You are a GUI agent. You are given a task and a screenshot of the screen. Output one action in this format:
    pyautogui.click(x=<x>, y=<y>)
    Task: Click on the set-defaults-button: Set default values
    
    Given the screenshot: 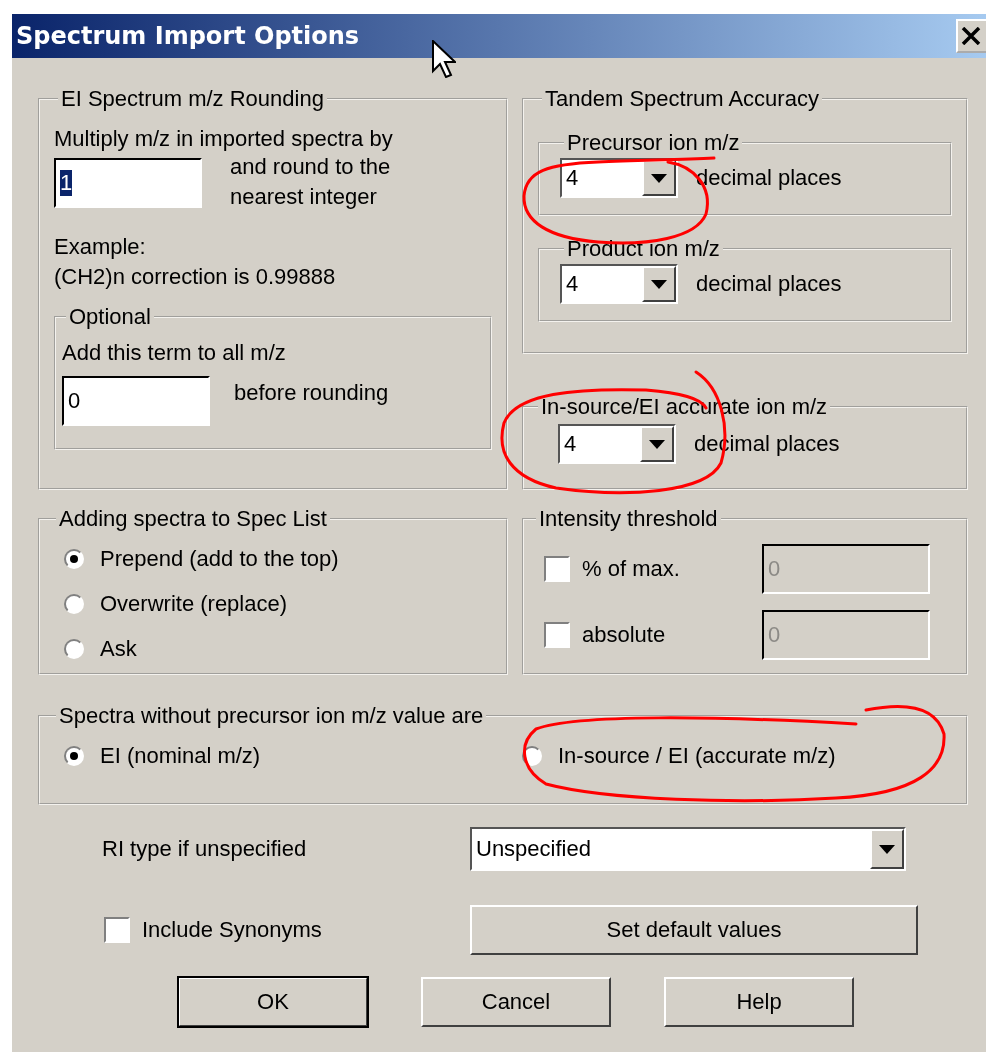 What is the action you would take?
    pyautogui.click(x=694, y=930)
    